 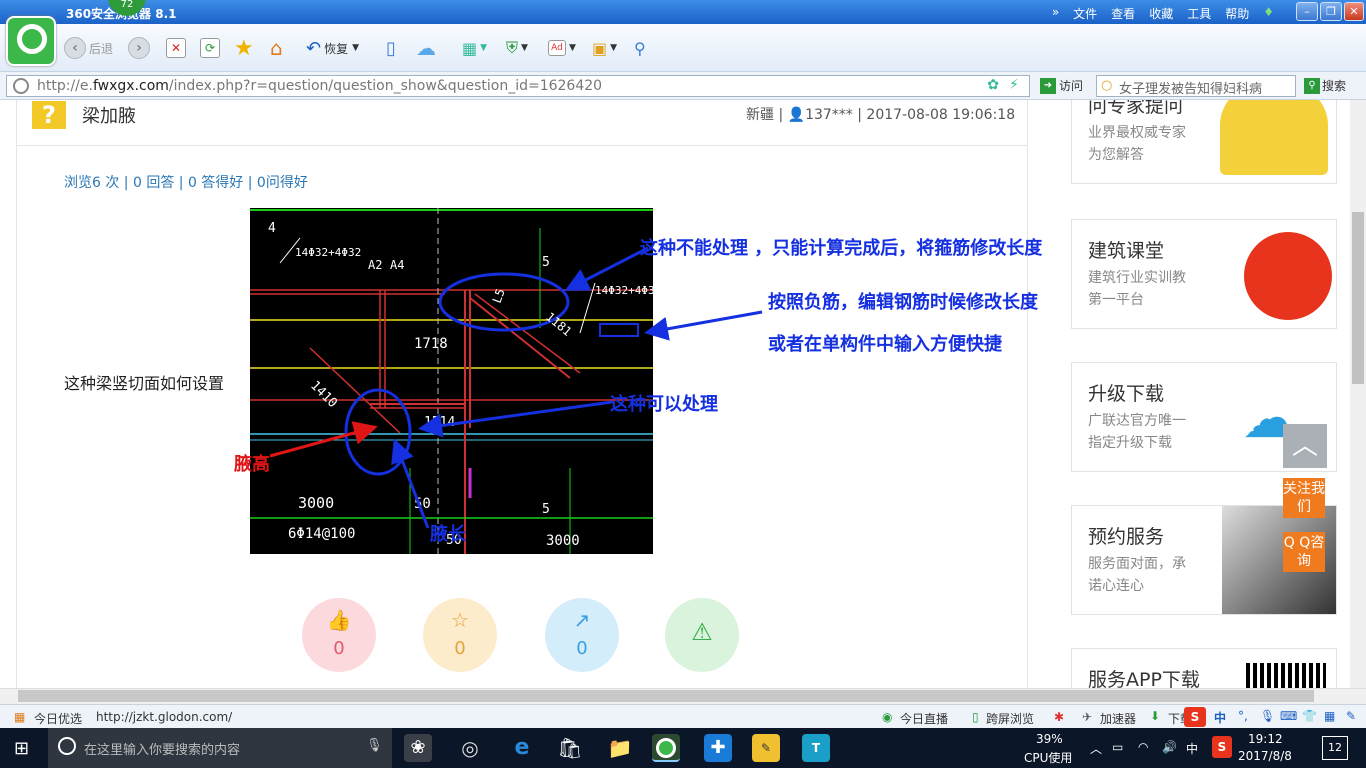 What do you see at coordinates (582, 635) in the screenshot?
I see `share-button: ↗ 0` at bounding box center [582, 635].